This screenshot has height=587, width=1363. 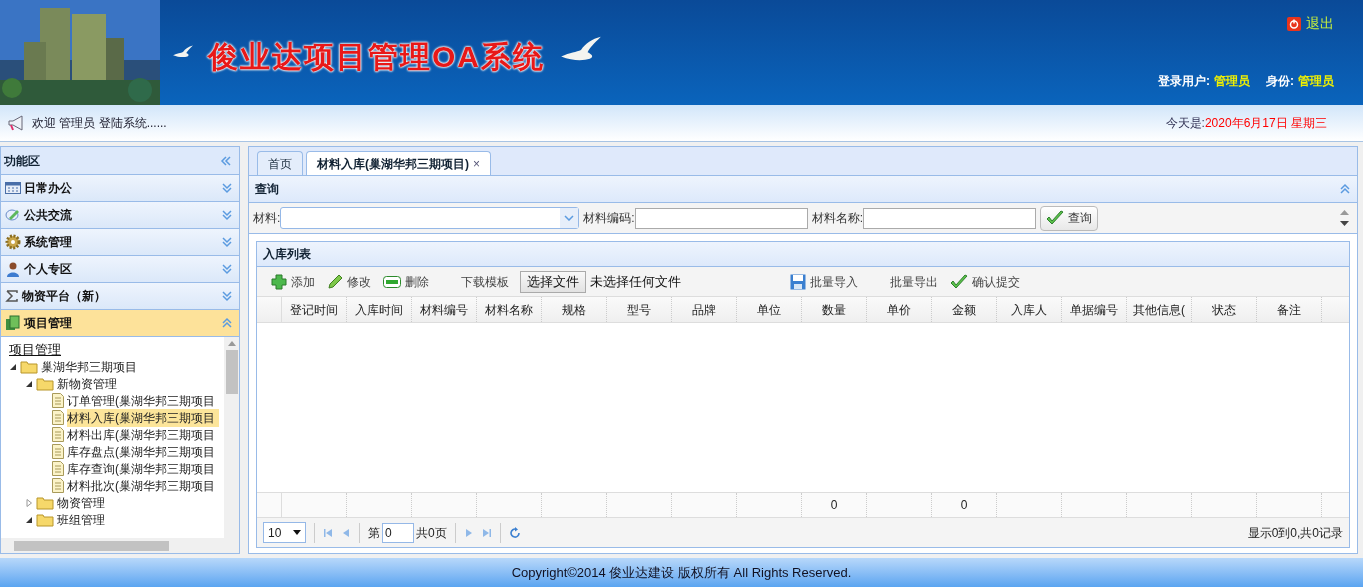 I want to click on tree-title: 项目管理, so click(x=116, y=349).